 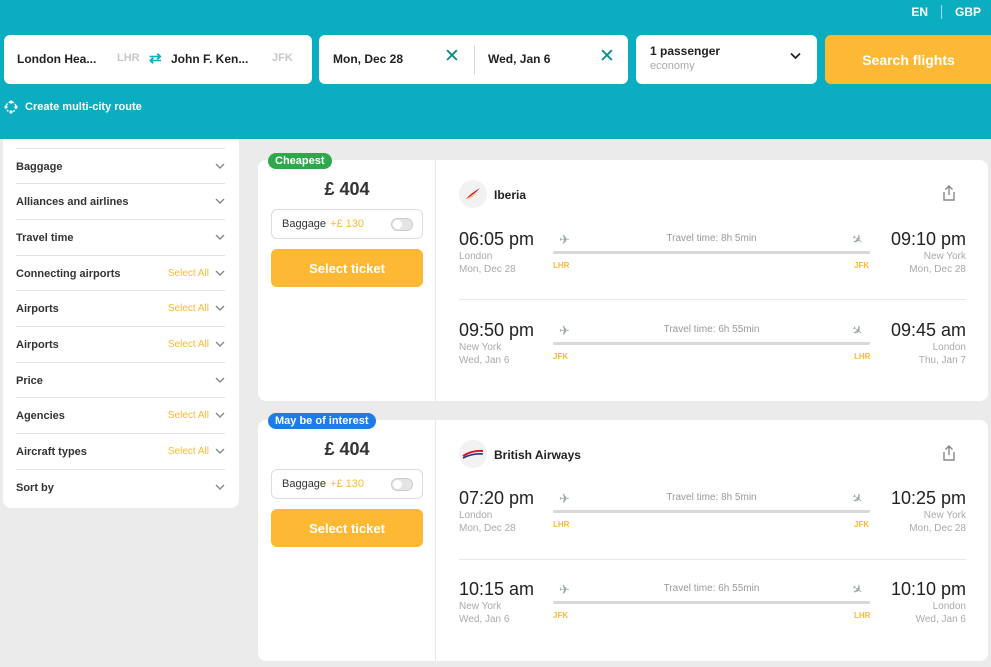 I want to click on departure-time: 10:15 am, so click(x=497, y=589).